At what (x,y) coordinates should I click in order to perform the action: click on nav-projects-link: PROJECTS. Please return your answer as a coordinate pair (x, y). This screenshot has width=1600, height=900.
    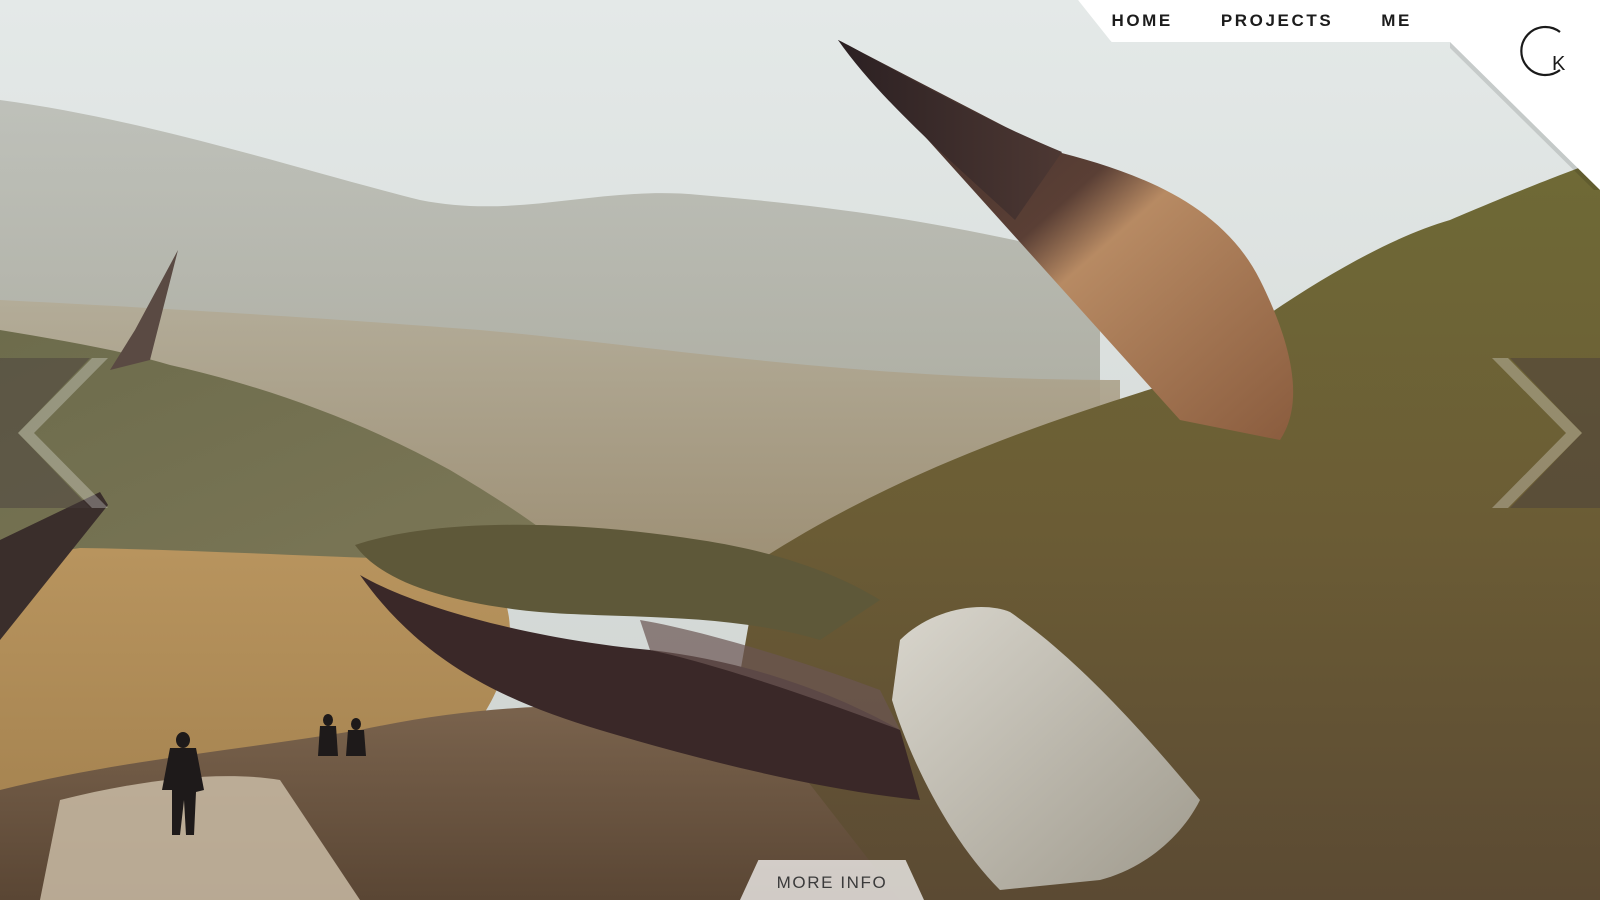
    Looking at the image, I should click on (1277, 21).